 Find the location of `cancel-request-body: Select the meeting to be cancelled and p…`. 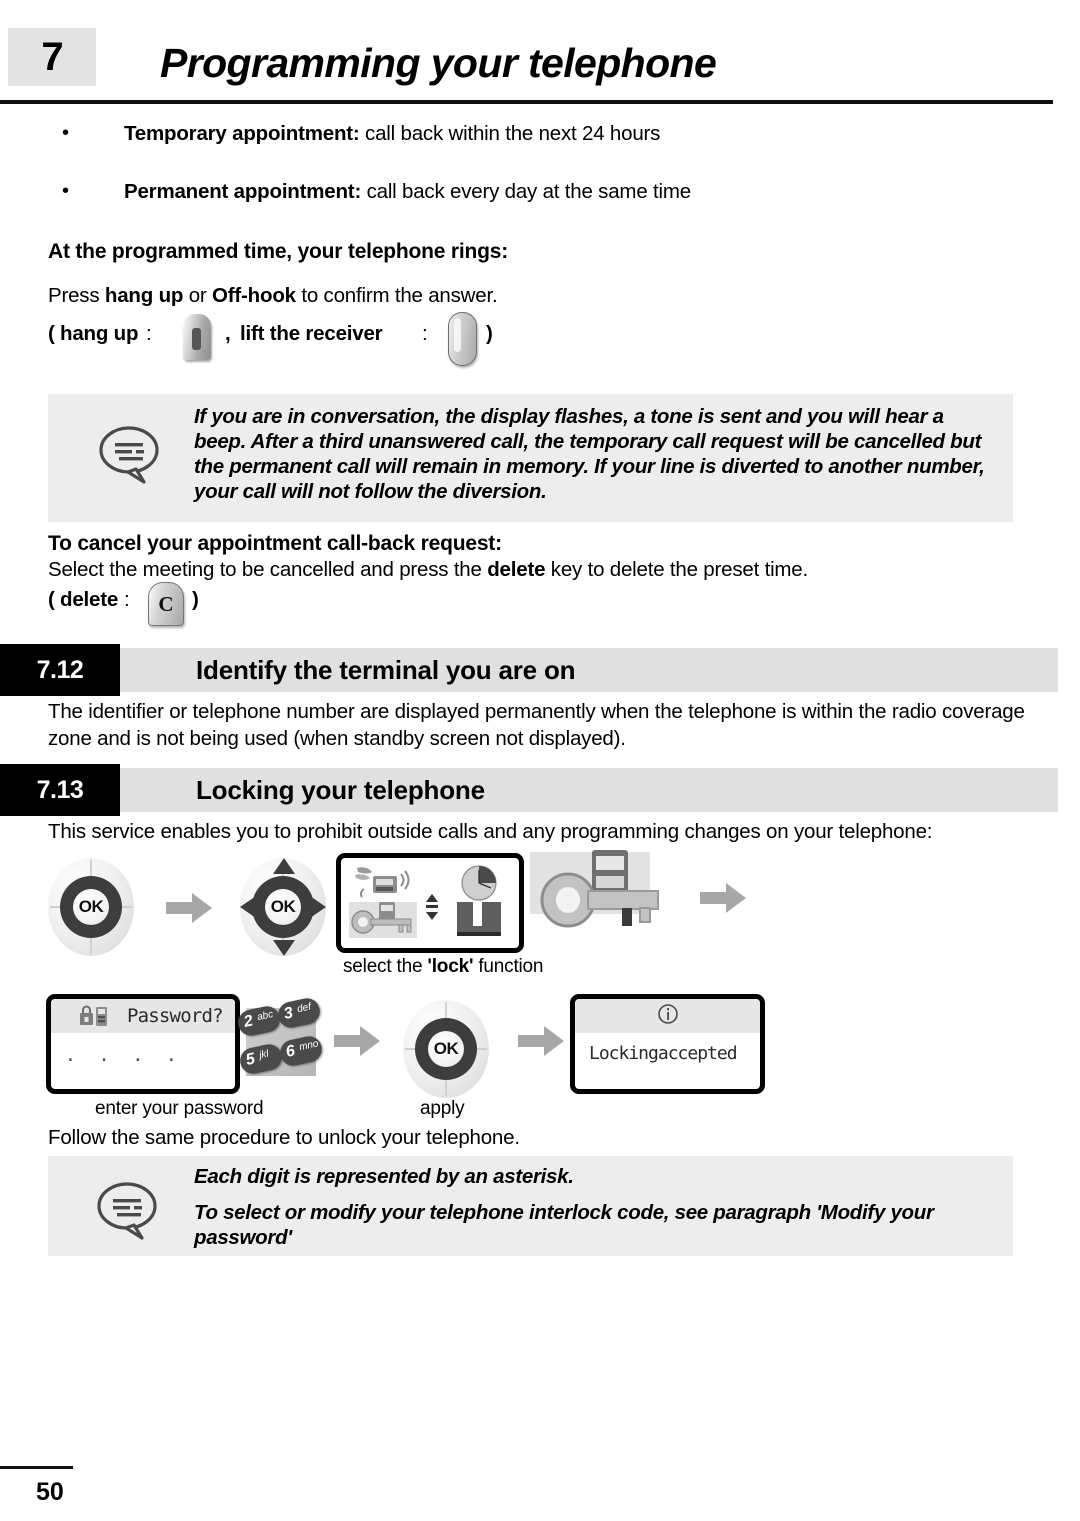

cancel-request-body: Select the meeting to be cancelled and p… is located at coordinates (428, 569).